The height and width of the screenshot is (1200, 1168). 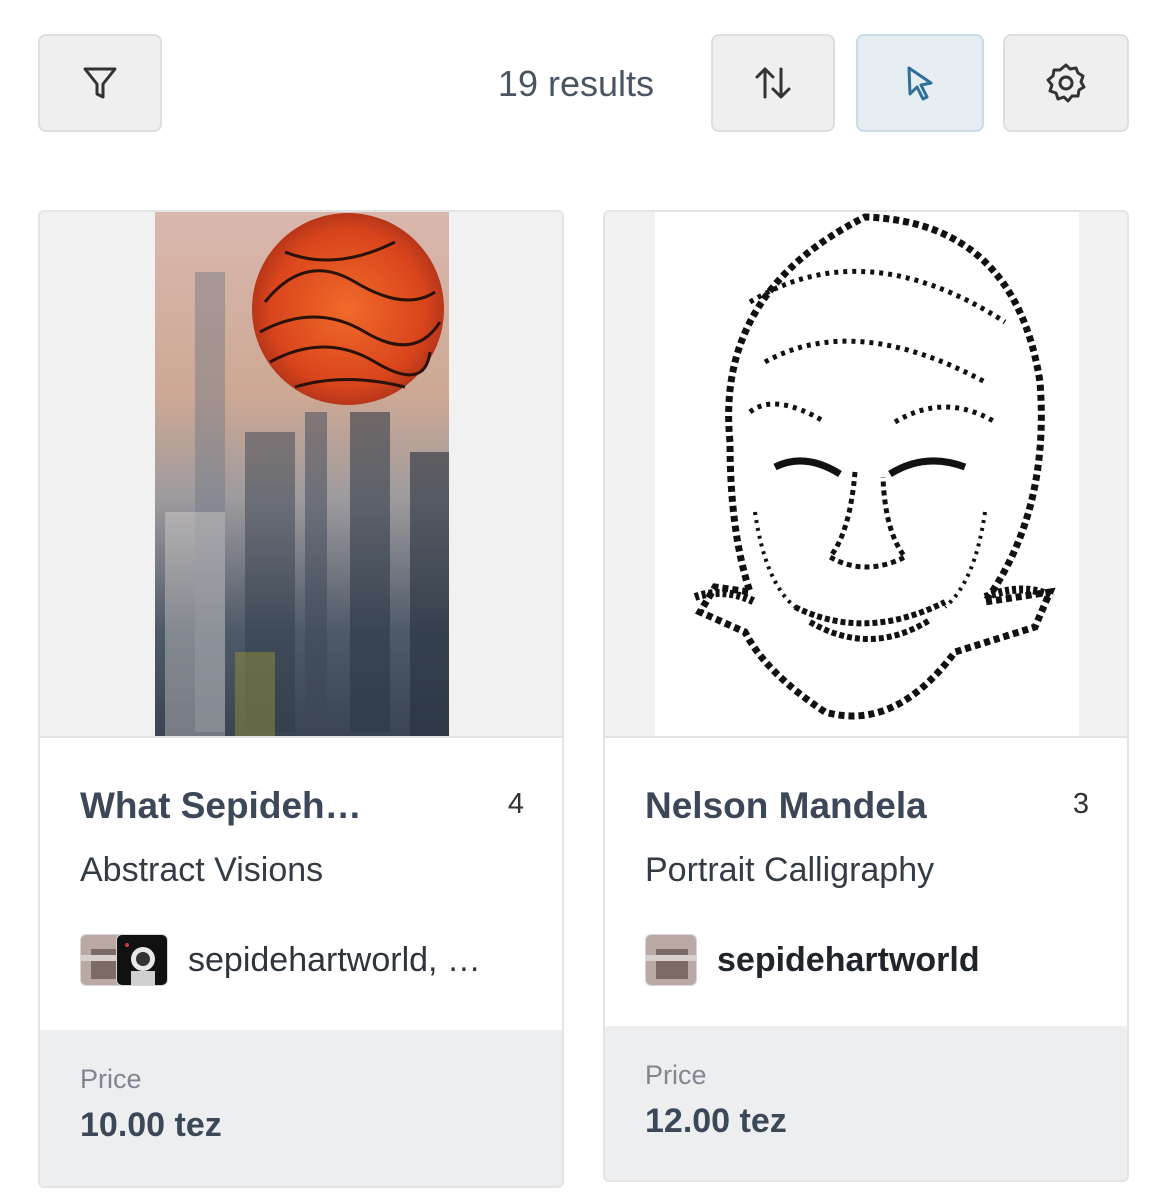 I want to click on collection-name: Abstract Visions, so click(x=201, y=870).